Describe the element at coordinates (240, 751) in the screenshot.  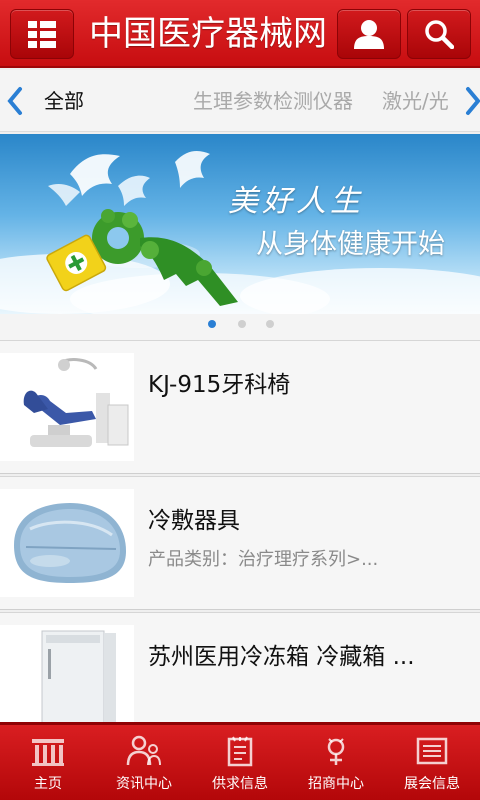
I see `supply-icon` at that location.